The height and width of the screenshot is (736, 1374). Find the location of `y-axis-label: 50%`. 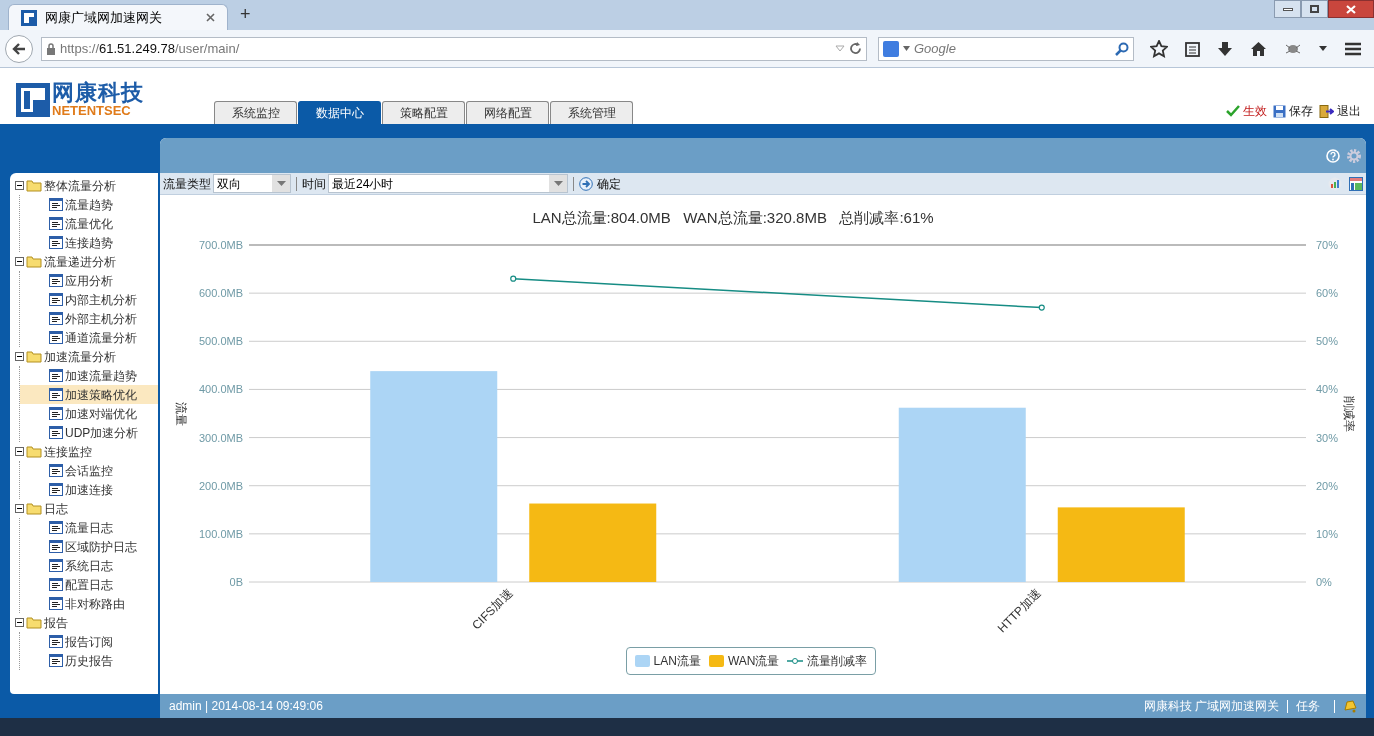

y-axis-label: 50% is located at coordinates (1327, 341).